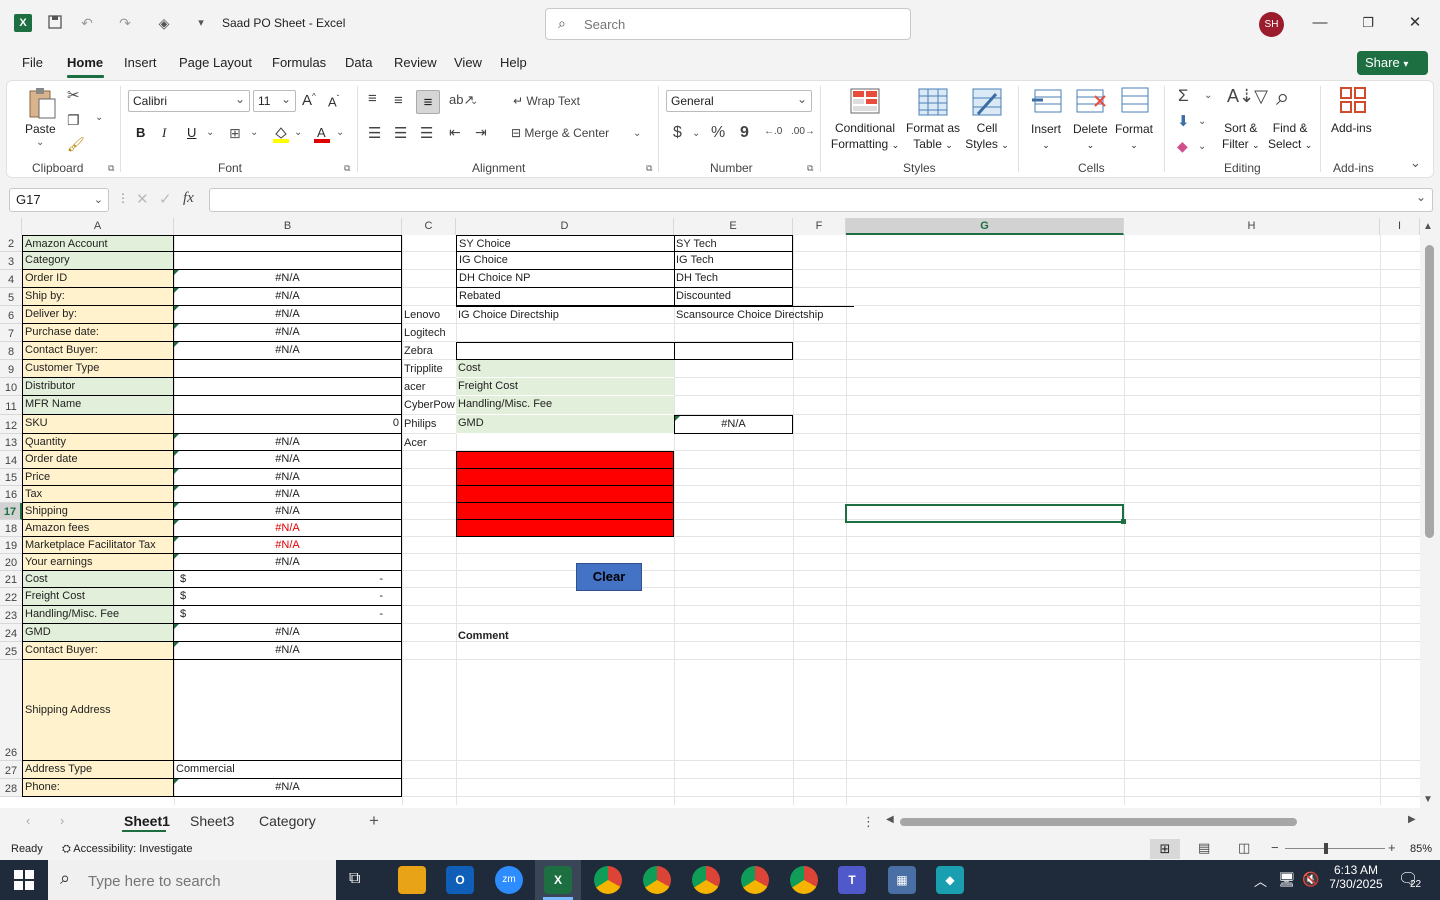  I want to click on taskbar-search: ⌕, so click(192, 880).